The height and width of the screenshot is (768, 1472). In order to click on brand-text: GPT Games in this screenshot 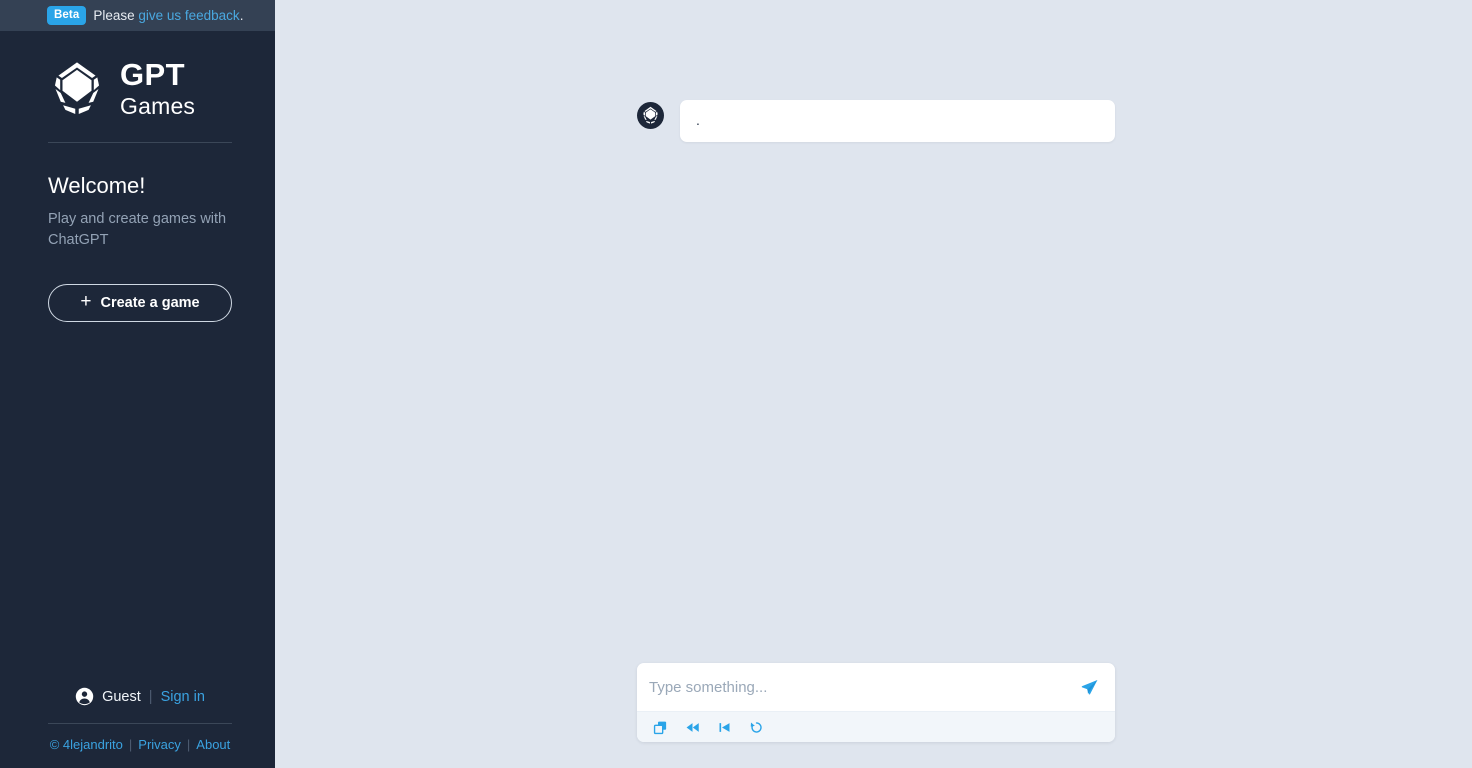, I will do `click(157, 88)`.